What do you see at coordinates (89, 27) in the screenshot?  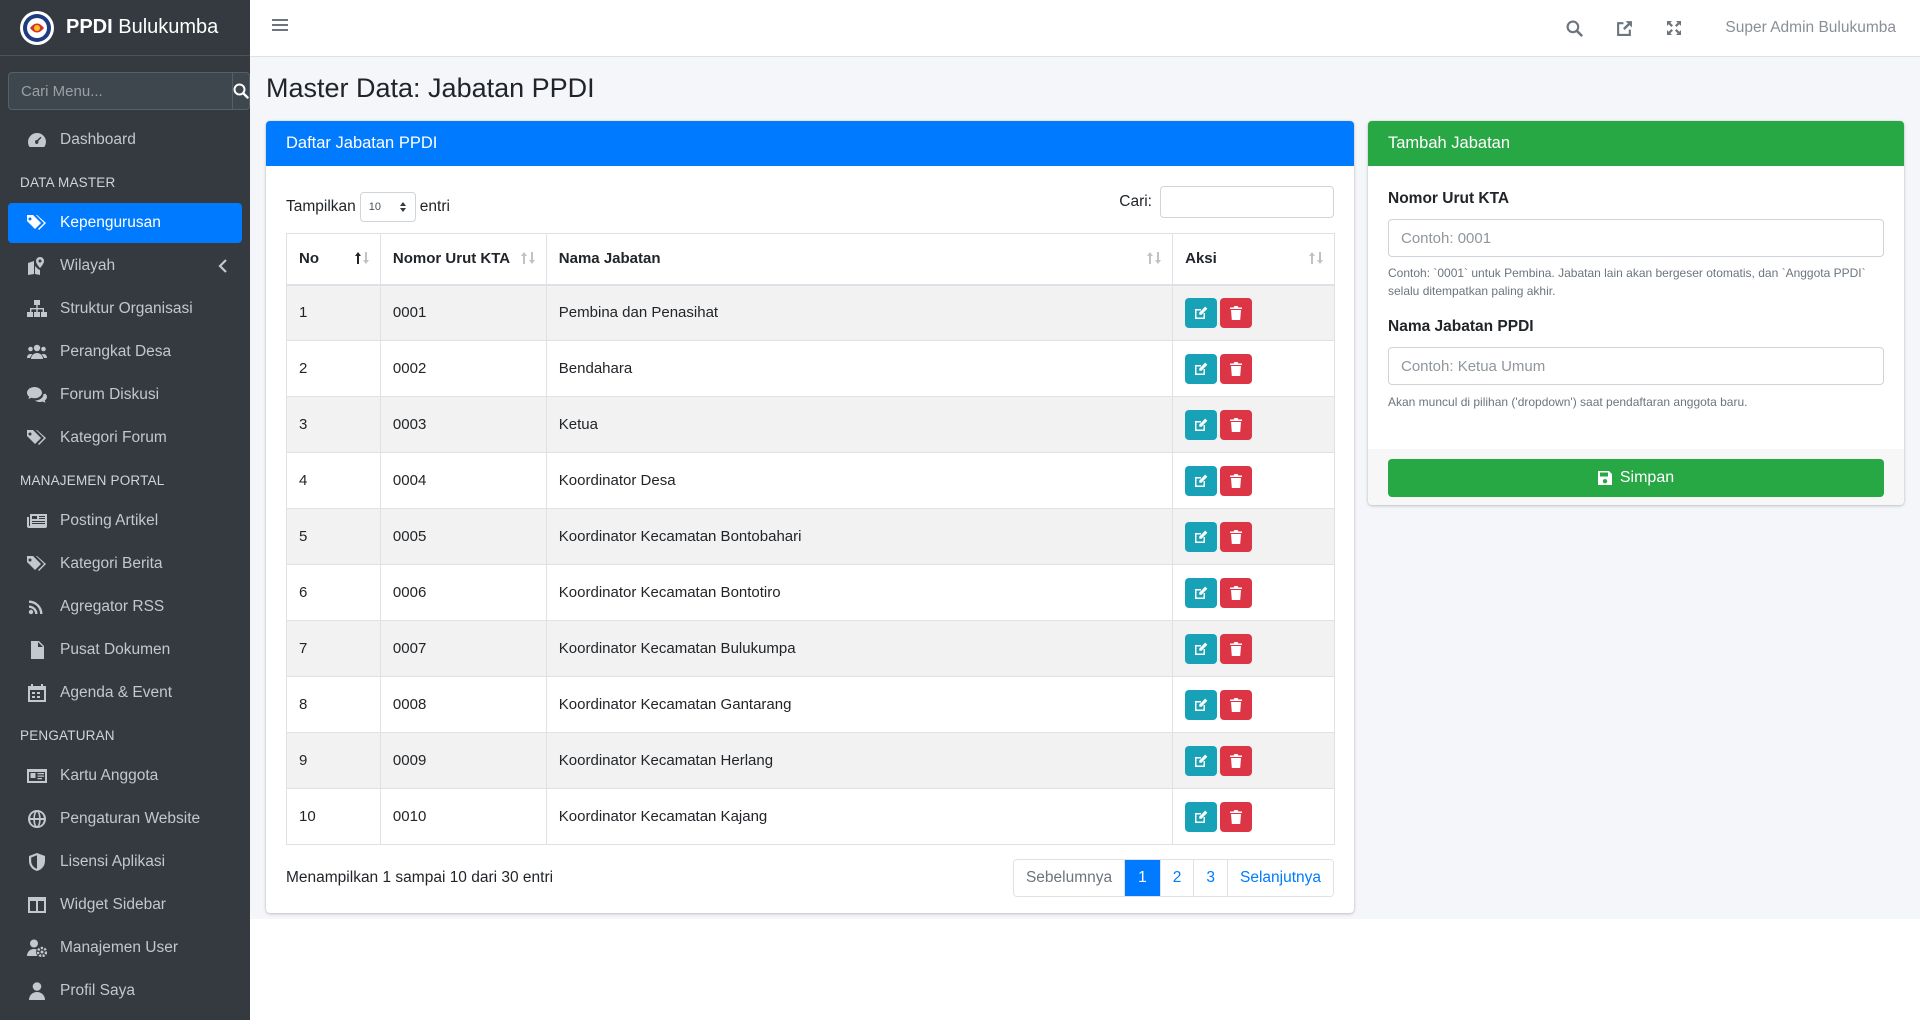 I see `brand-text-bold: PPDI` at bounding box center [89, 27].